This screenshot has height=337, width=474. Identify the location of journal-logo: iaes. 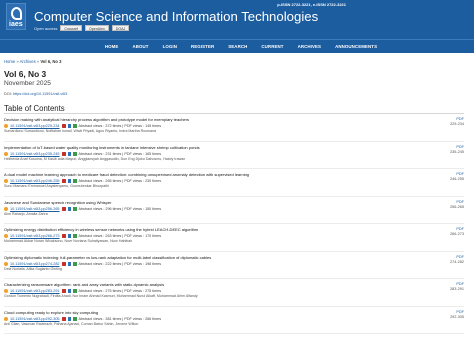
(16, 16).